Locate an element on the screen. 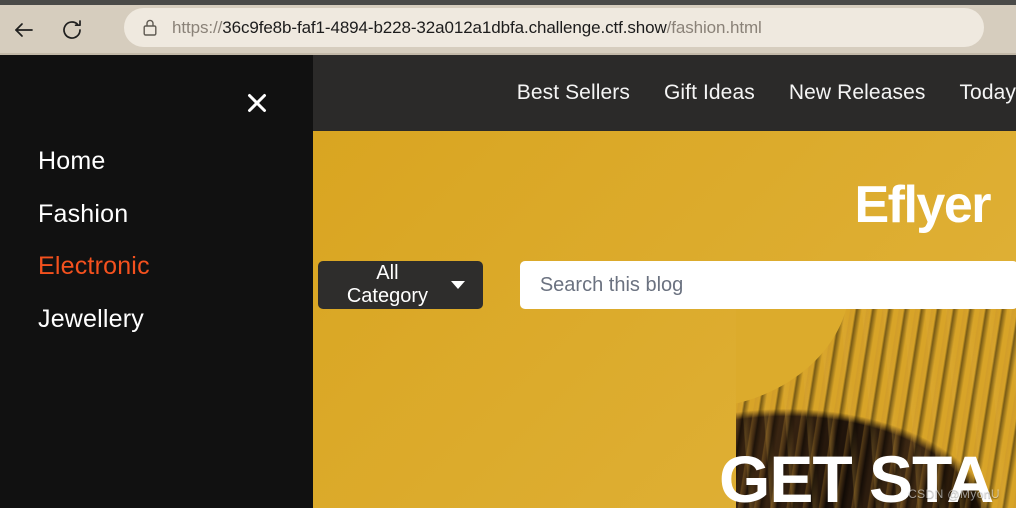  brand-logo: Eflyer is located at coordinates (922, 205).